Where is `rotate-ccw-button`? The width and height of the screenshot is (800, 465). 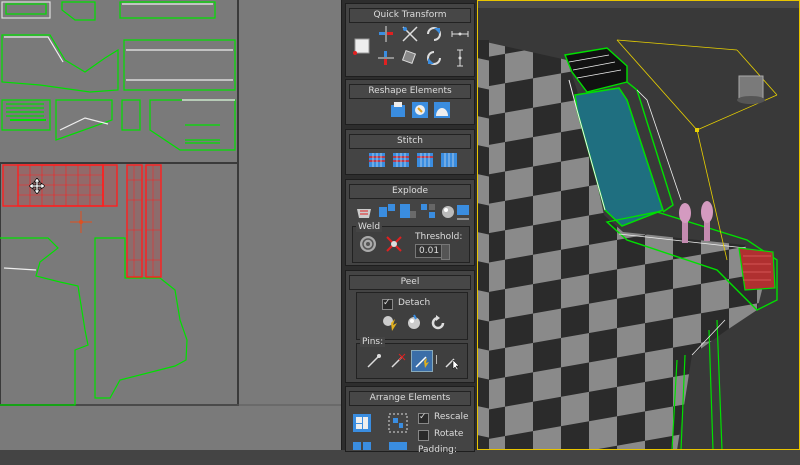 rotate-ccw-button is located at coordinates (434, 58).